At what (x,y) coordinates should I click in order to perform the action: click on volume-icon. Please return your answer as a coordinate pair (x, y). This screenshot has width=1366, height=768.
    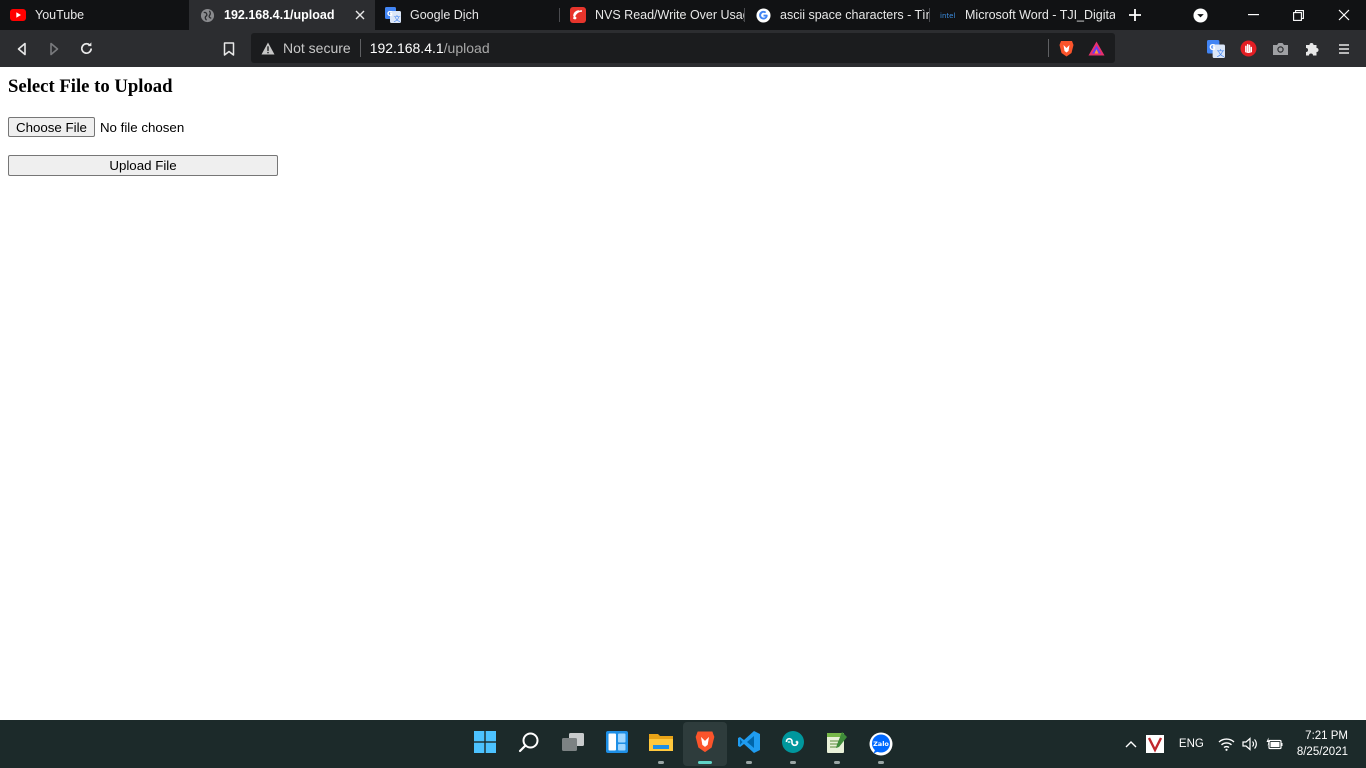
    Looking at the image, I should click on (1251, 744).